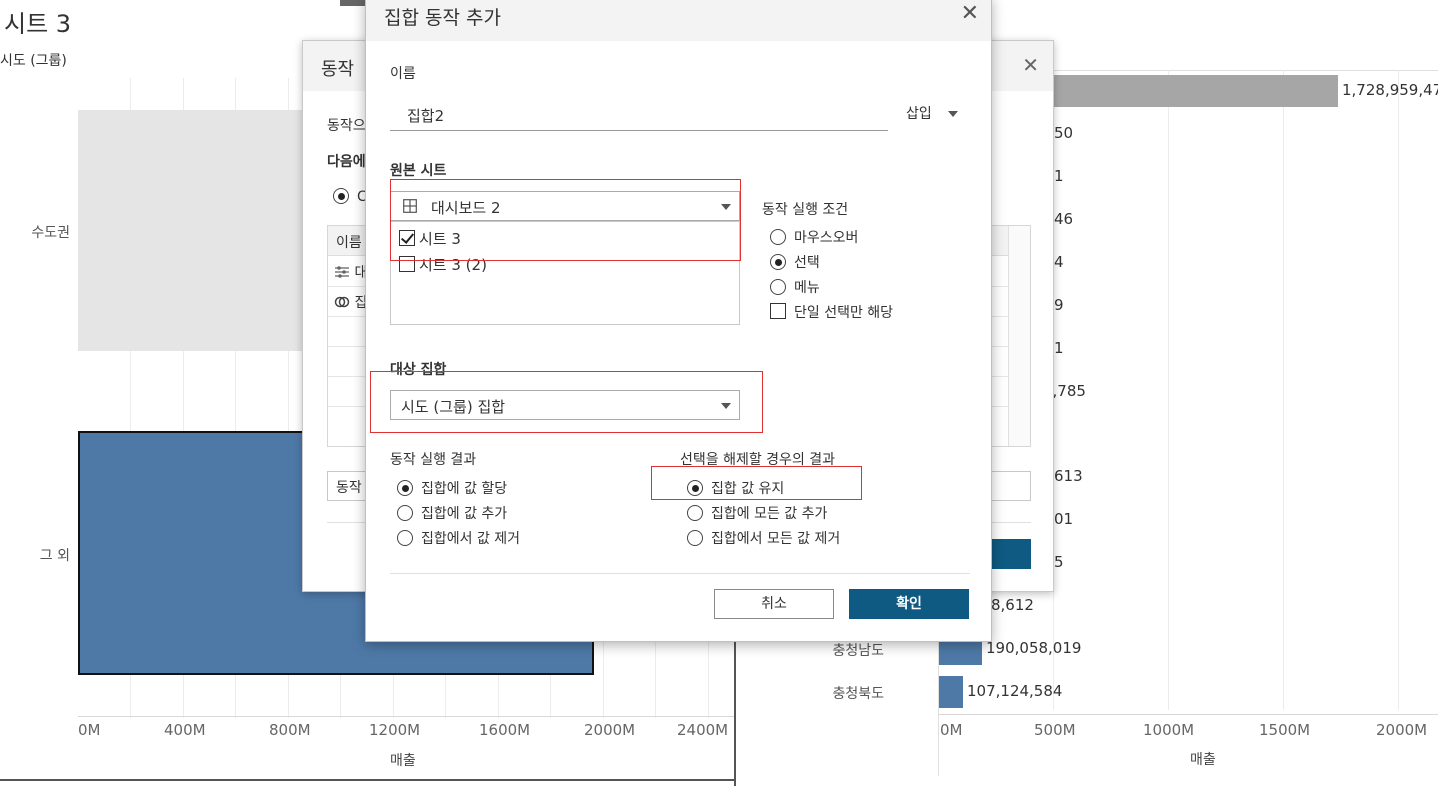 The height and width of the screenshot is (786, 1438). I want to click on category-label-other: 그 외, so click(54, 556).